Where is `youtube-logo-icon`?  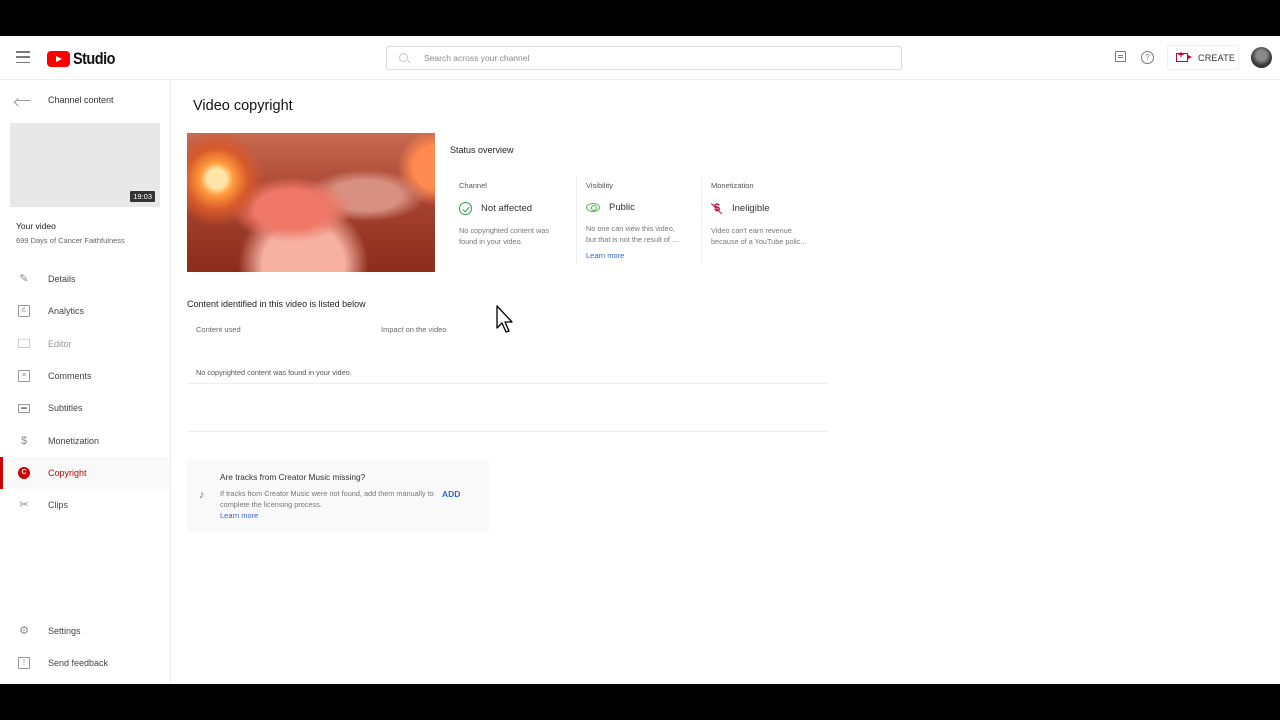
youtube-logo-icon is located at coordinates (58, 59).